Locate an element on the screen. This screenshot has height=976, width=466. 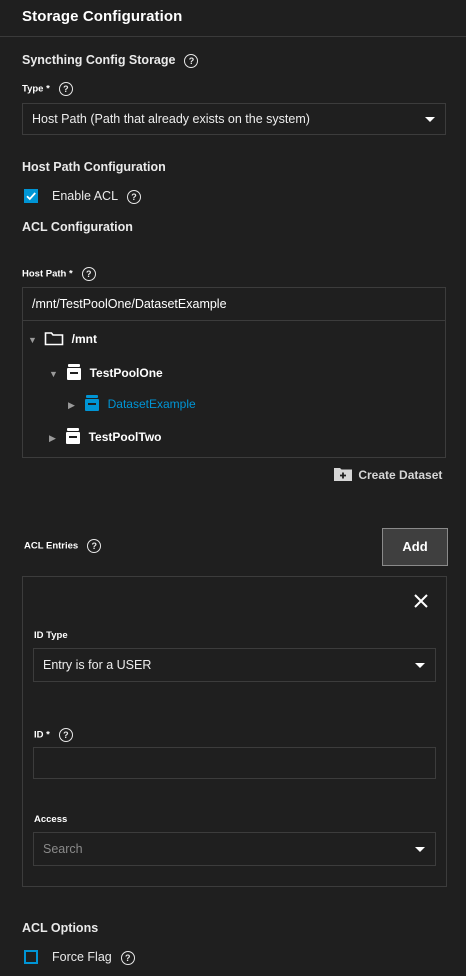
tree-node-dataset: ▶ DatasetExample is located at coordinates (132, 403).